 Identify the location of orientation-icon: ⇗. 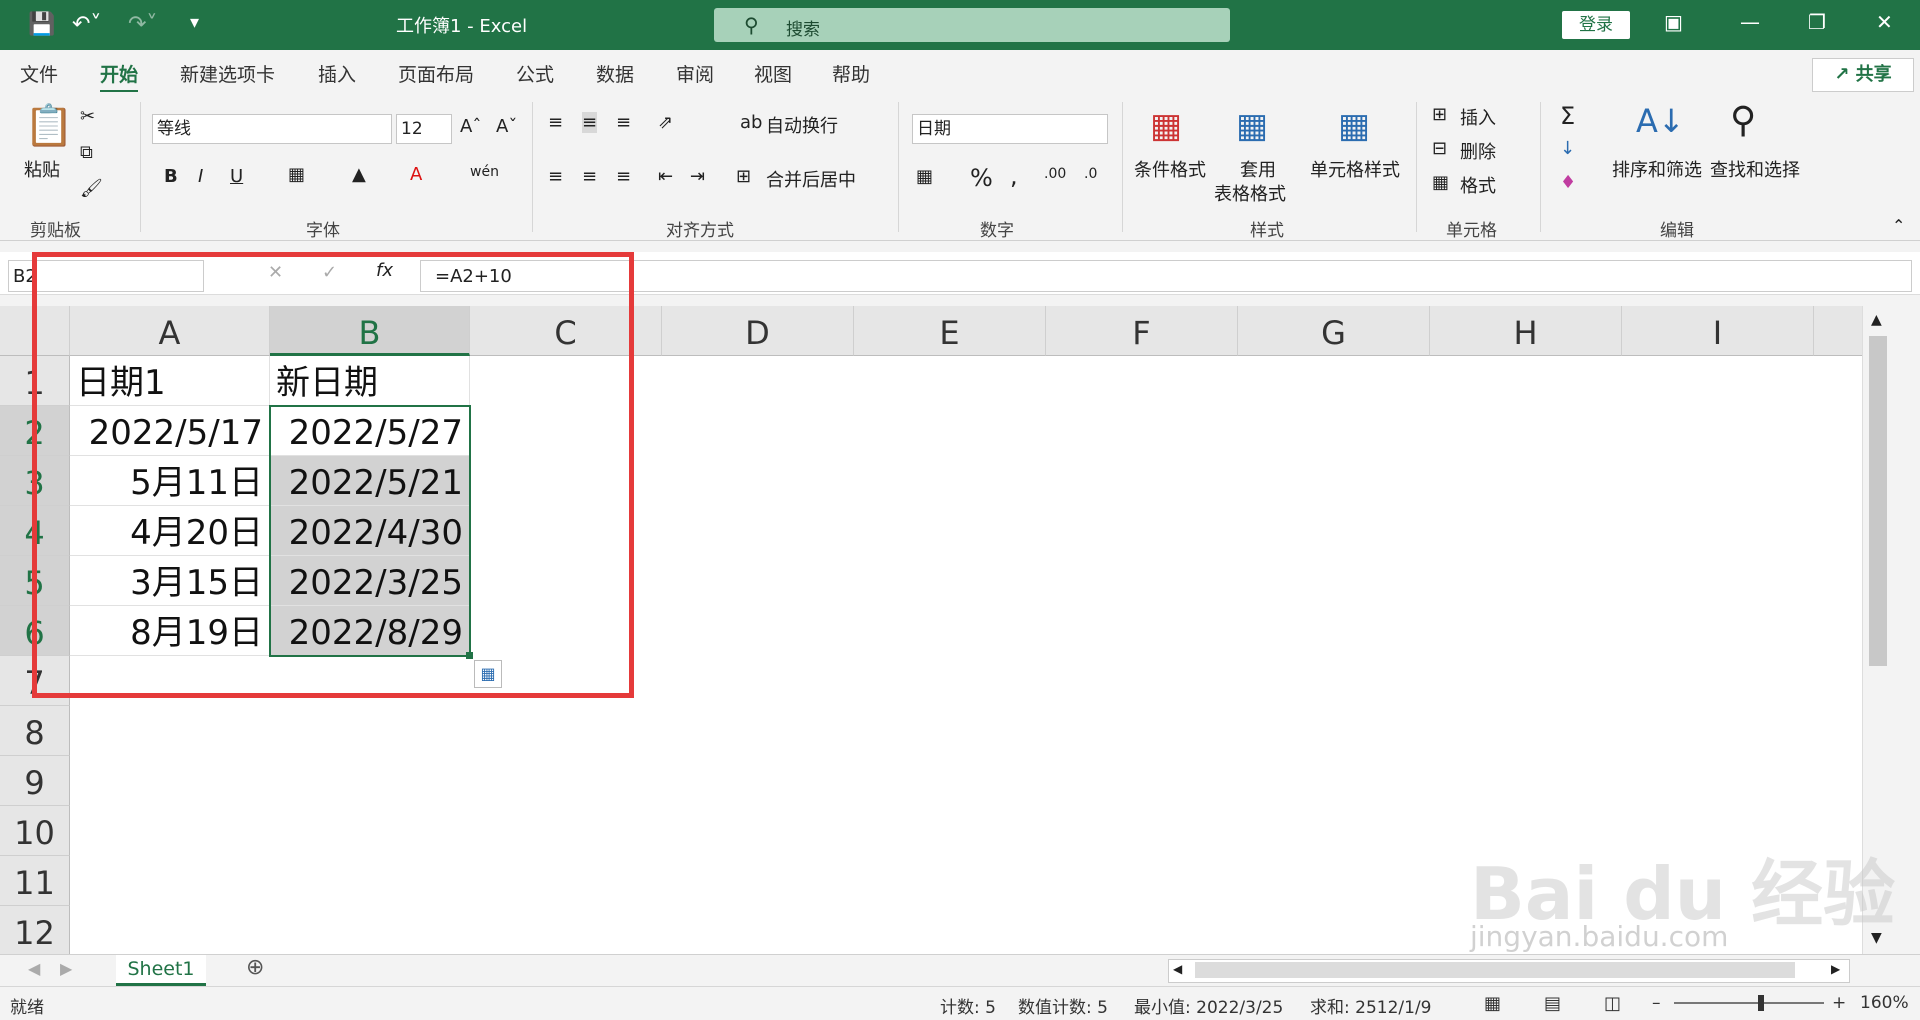
(665, 122).